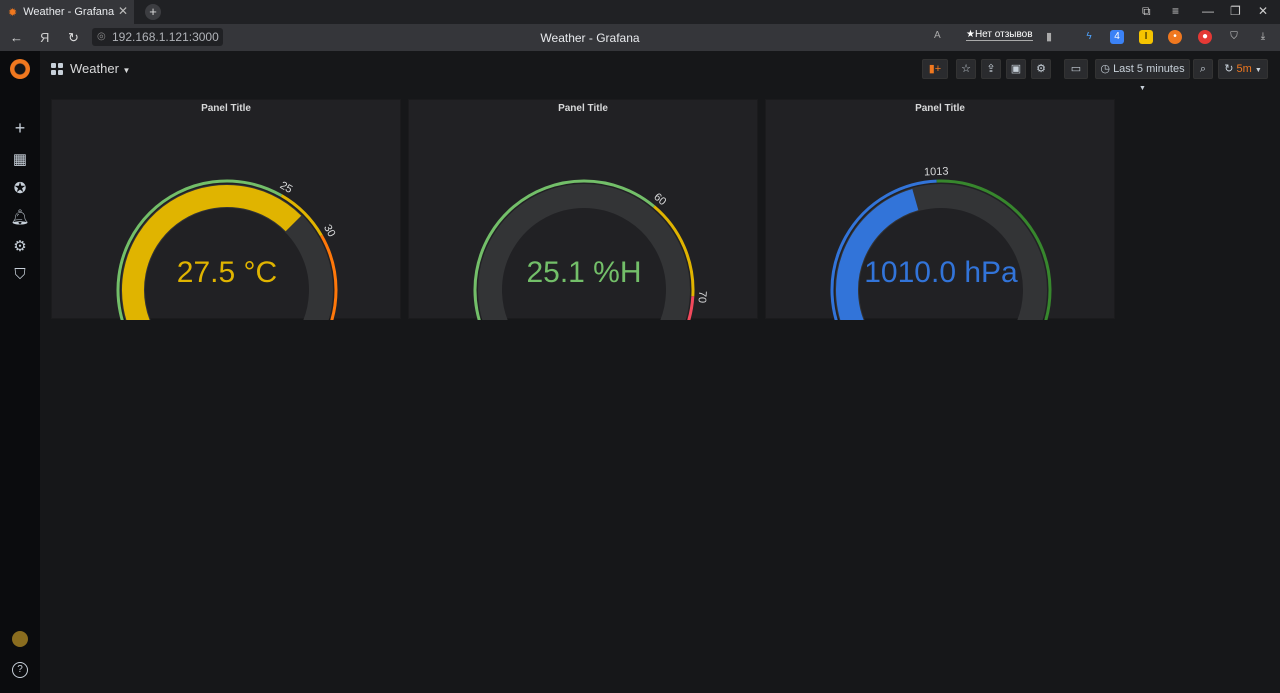 This screenshot has height=693, width=1280. What do you see at coordinates (1146, 37) in the screenshot?
I see `extension-yellow-icon: I` at bounding box center [1146, 37].